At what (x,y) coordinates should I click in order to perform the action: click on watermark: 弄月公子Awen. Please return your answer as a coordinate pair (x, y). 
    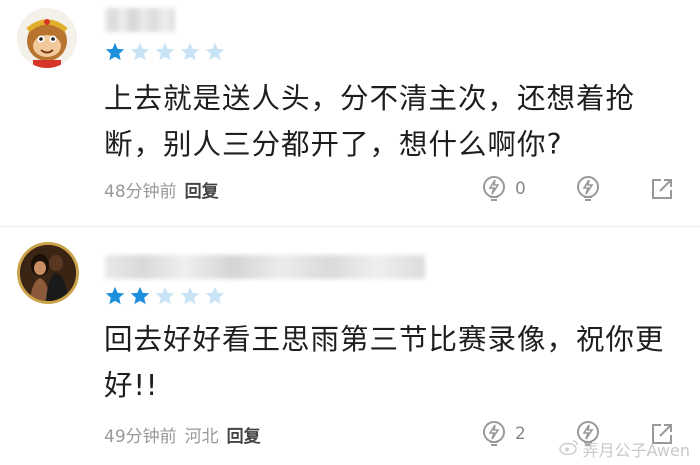
    Looking at the image, I should click on (624, 449).